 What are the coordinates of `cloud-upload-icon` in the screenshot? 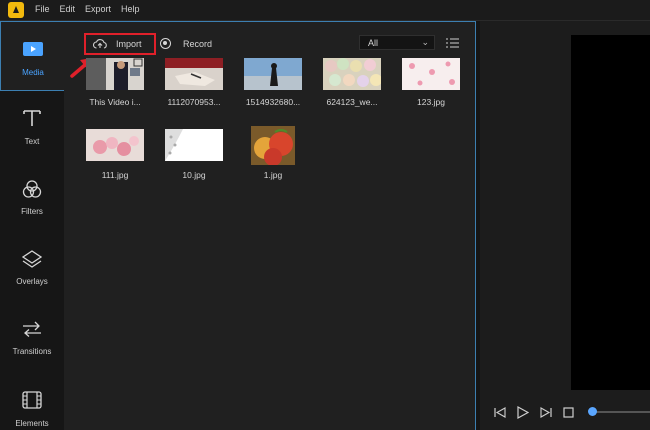 It's located at (100, 44).